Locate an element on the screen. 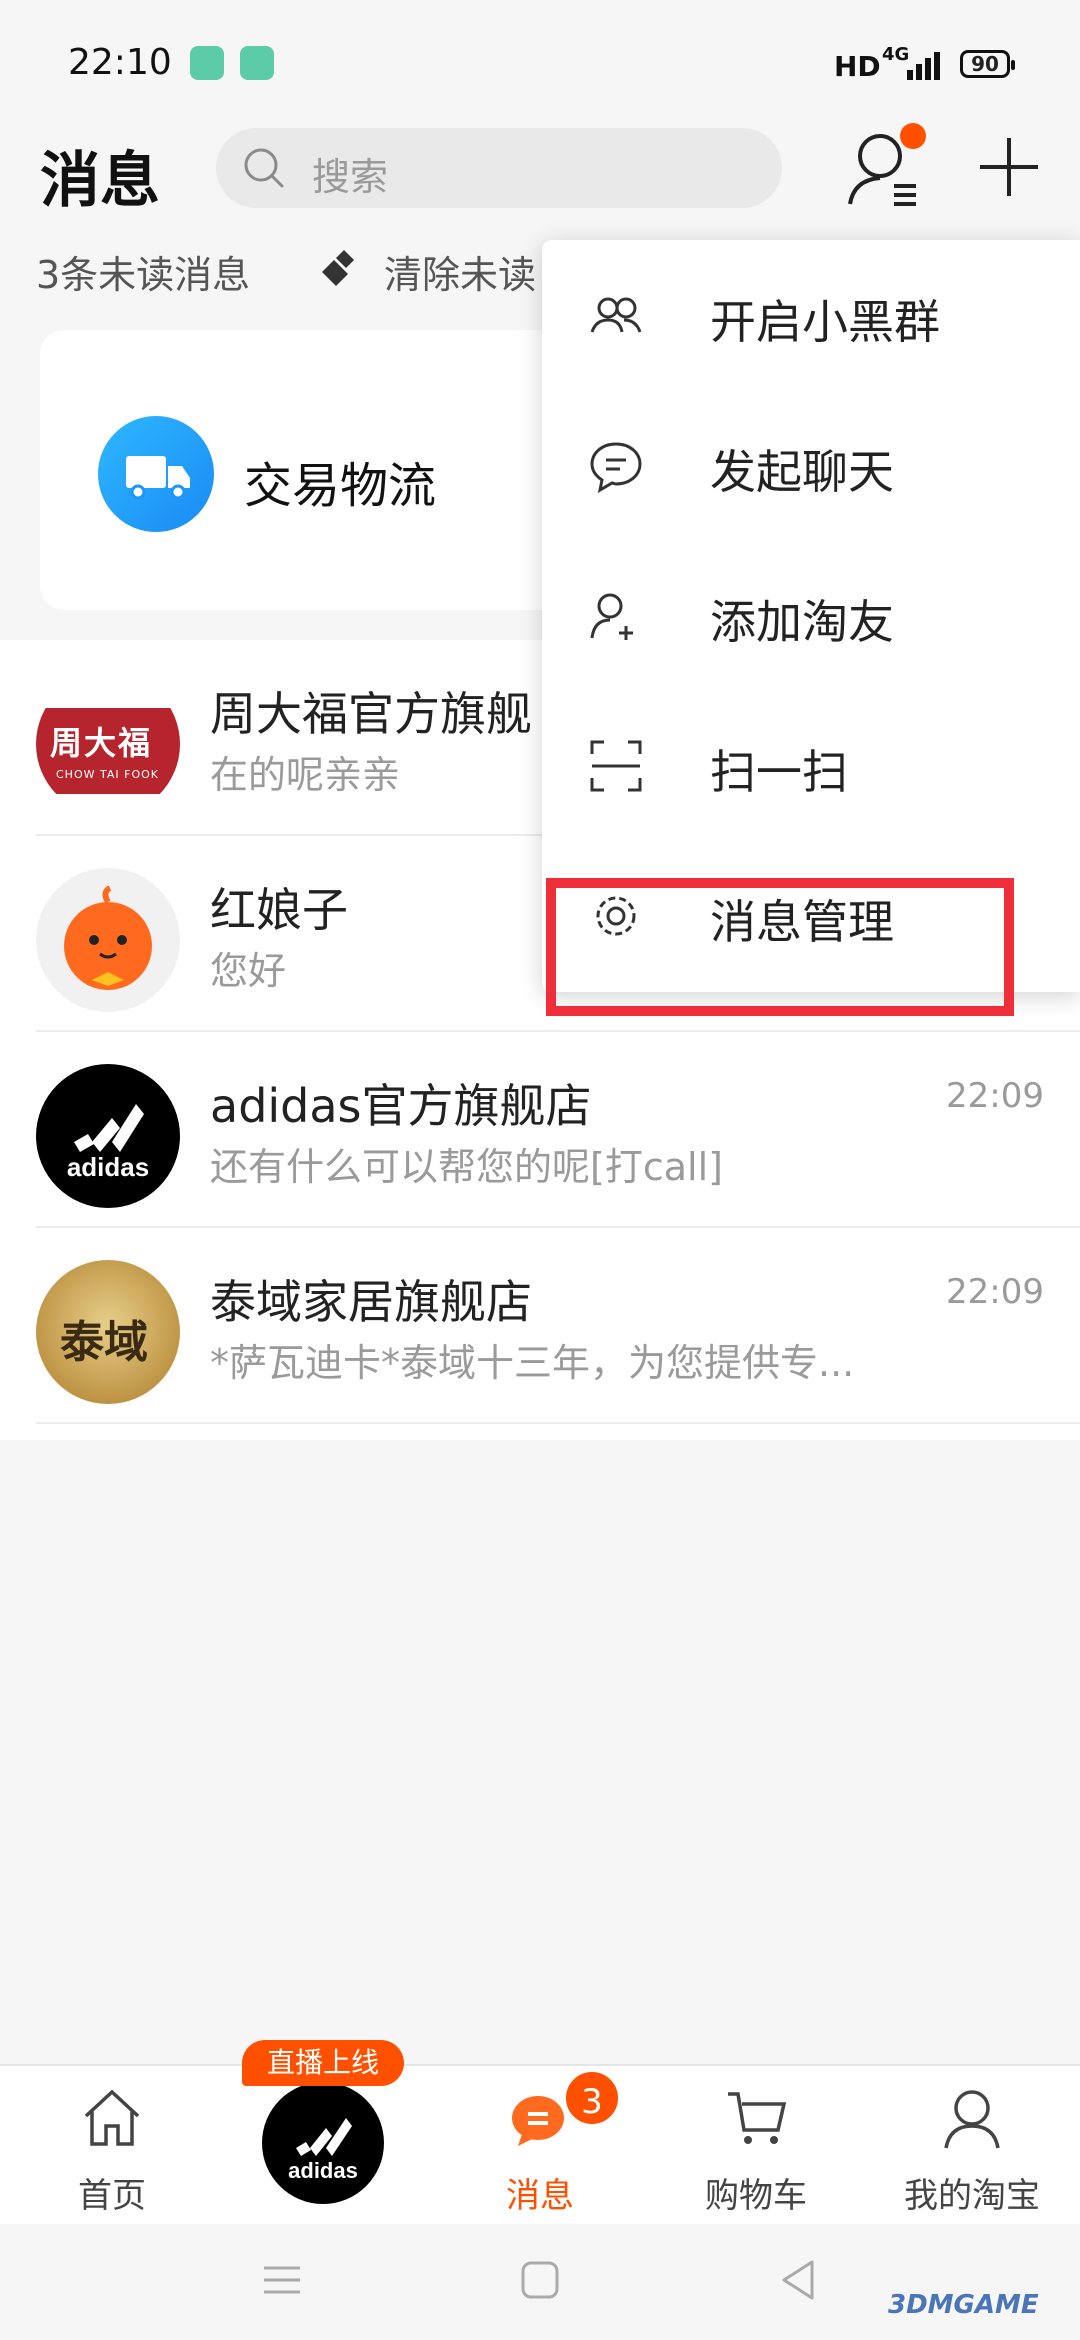 The height and width of the screenshot is (2340, 1080). menu-item-chat: 发起聊天 is located at coordinates (811, 465).